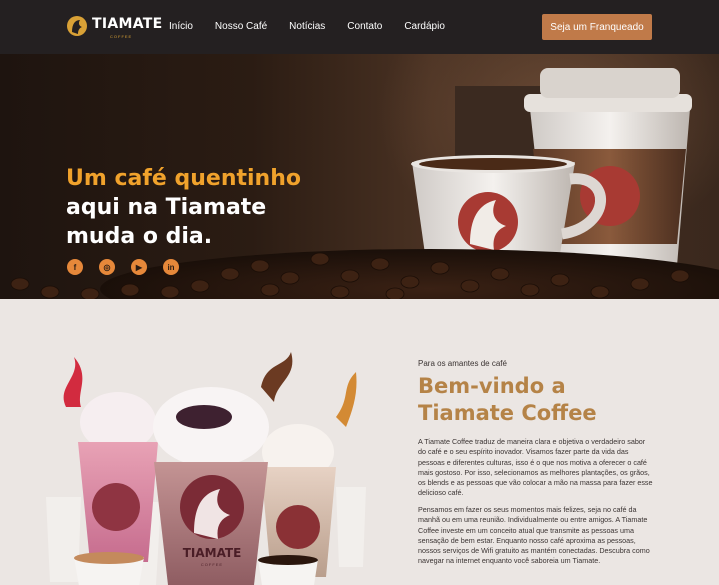 The width and height of the screenshot is (719, 585). I want to click on section-title-line2: Tiamate Coffee, so click(507, 413).